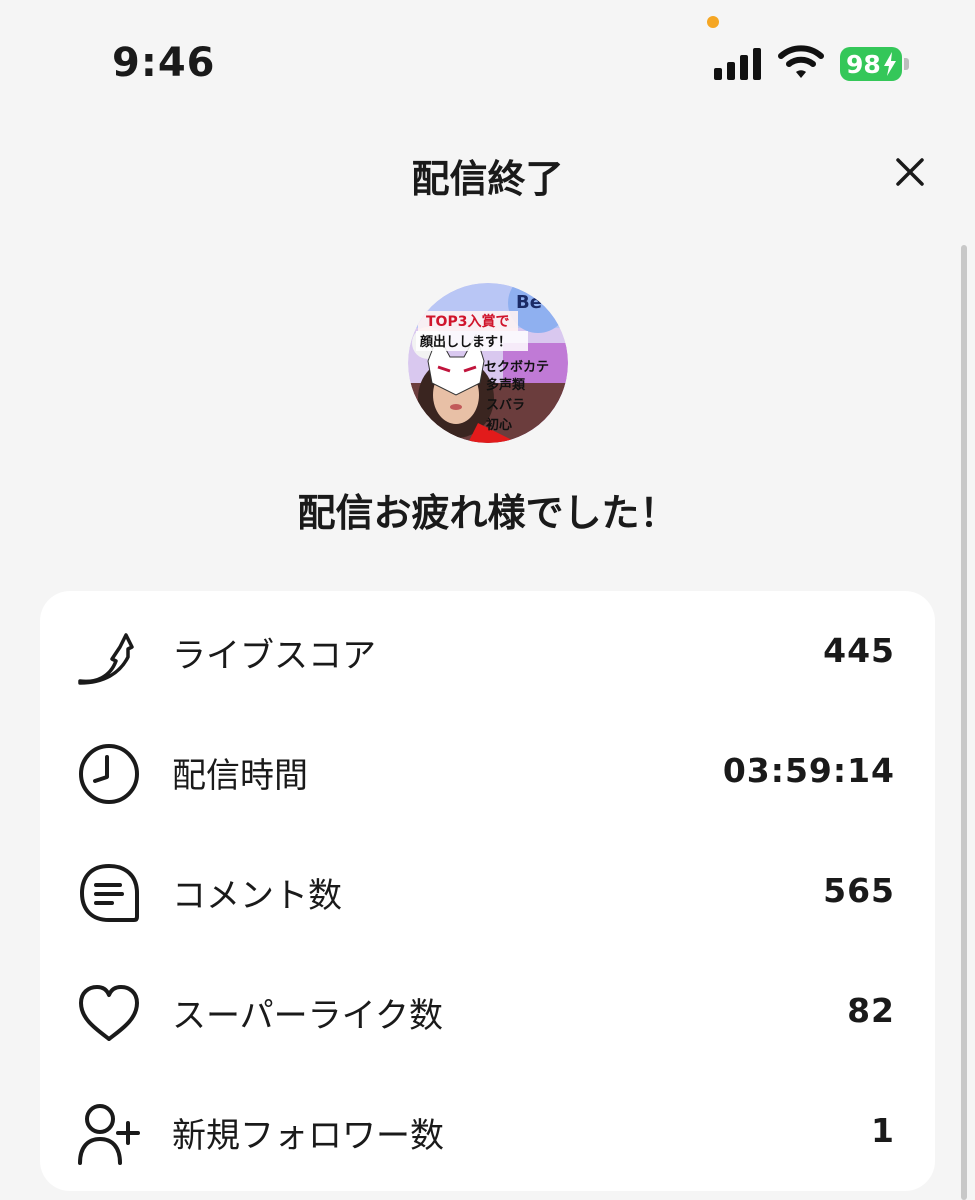 The image size is (975, 1200). I want to click on stat-row-super-likes: スーパーライク数 82, so click(487, 1011).